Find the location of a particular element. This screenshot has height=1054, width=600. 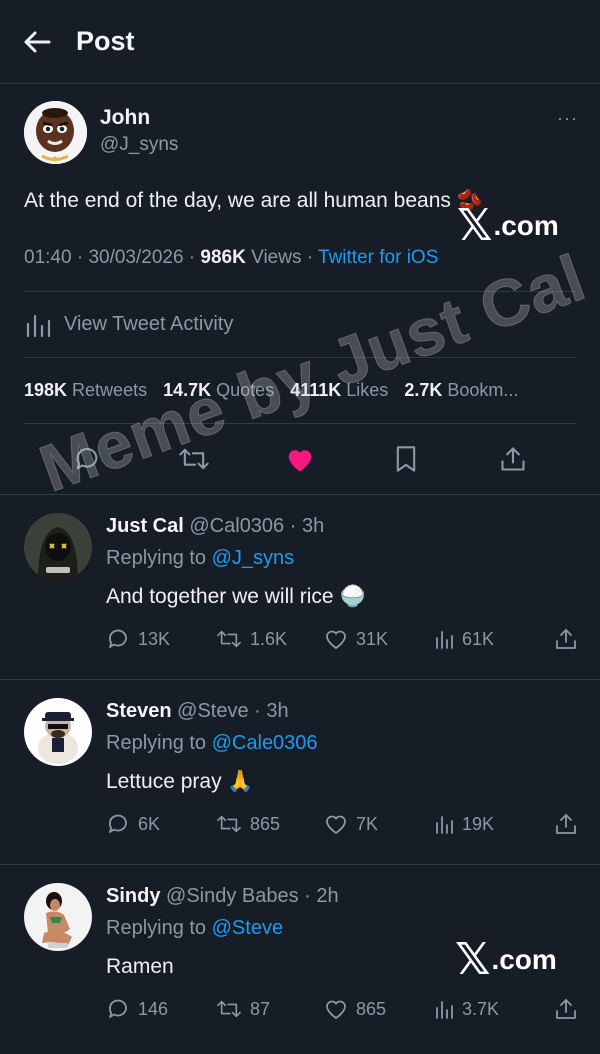

activity-label: View Tweet Activity is located at coordinates (149, 324).